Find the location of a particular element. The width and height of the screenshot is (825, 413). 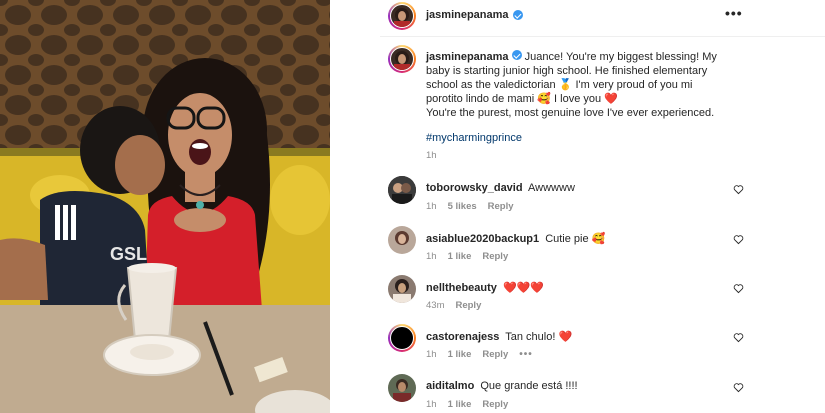

caption-username: jasminepanama is located at coordinates (467, 57).